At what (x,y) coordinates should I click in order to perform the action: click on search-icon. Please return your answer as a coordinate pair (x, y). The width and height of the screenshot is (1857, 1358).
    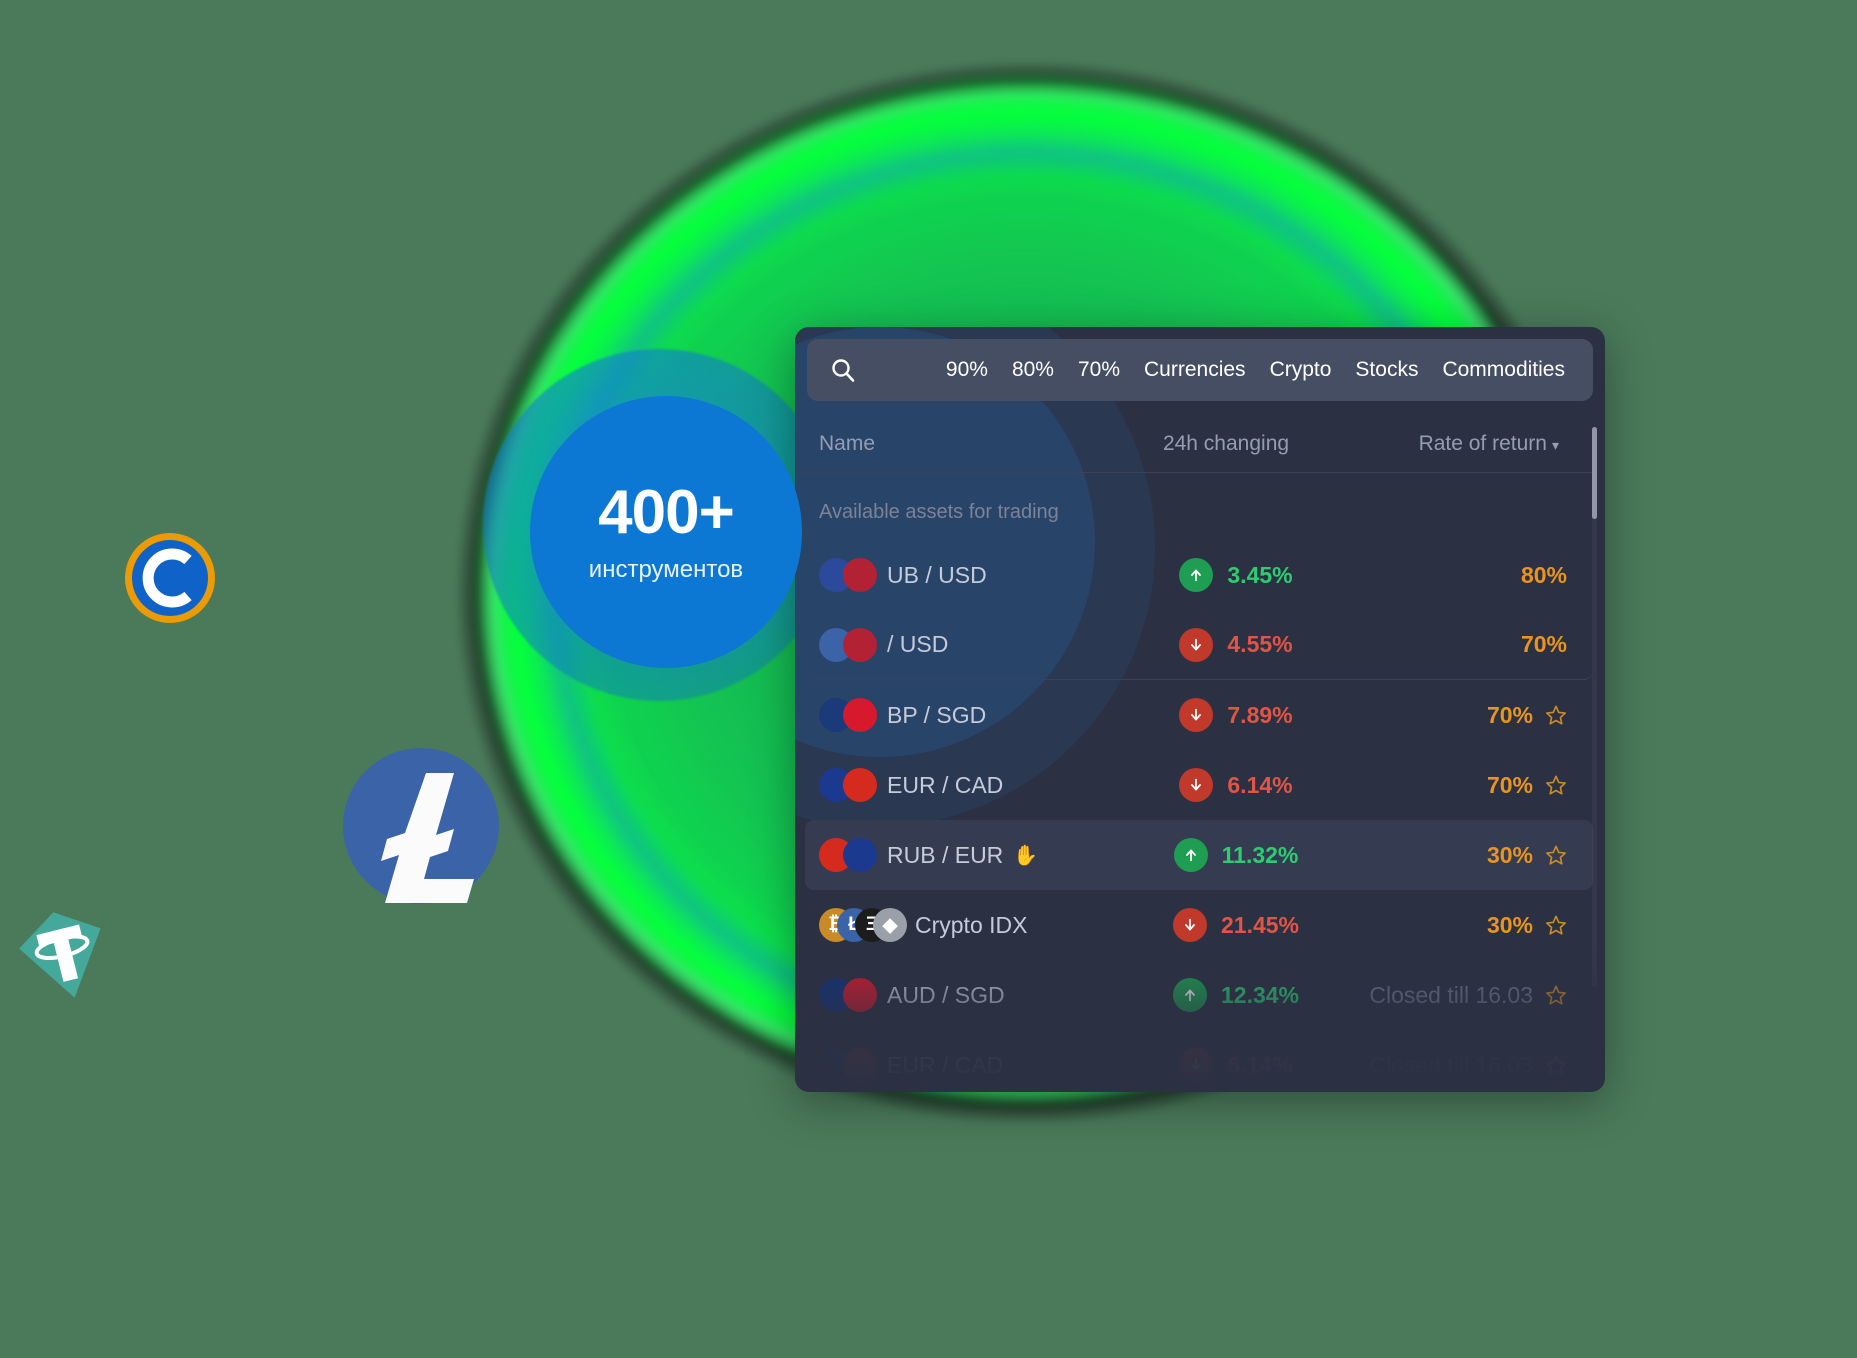
    Looking at the image, I should click on (843, 370).